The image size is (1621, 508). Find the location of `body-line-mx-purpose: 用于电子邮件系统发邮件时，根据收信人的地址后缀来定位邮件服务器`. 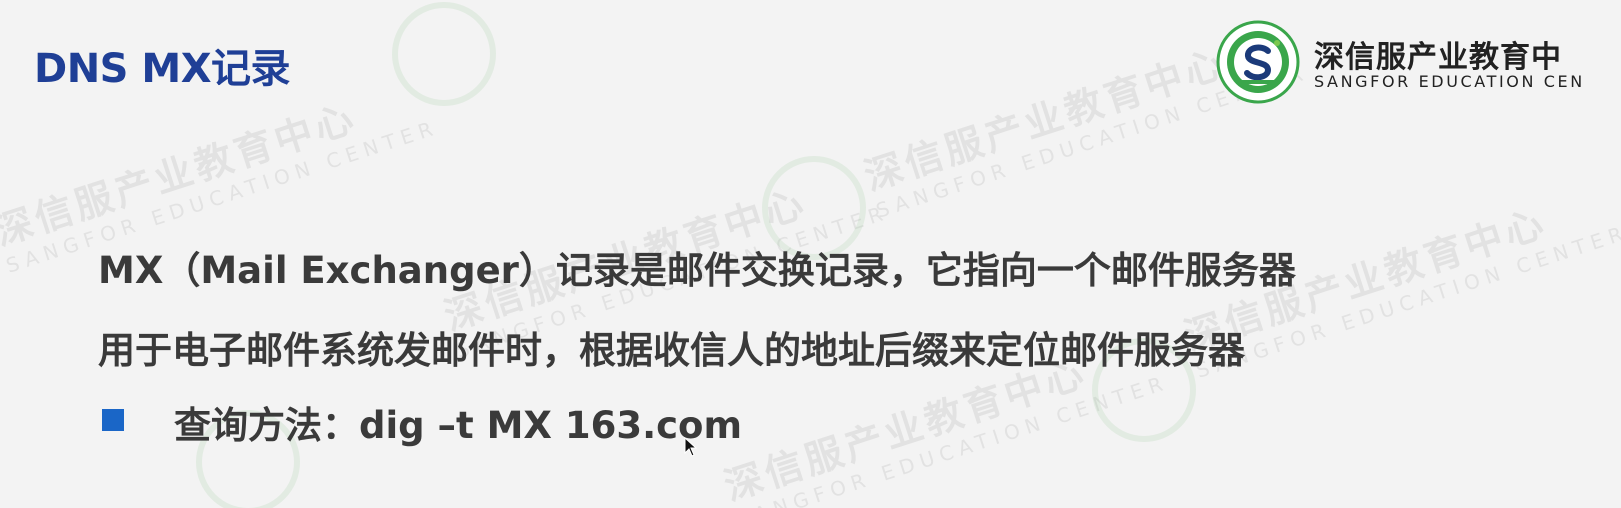

body-line-mx-purpose: 用于电子邮件系统发邮件时，根据收信人的地址后缀来定位邮件服务器 is located at coordinates (671, 350).